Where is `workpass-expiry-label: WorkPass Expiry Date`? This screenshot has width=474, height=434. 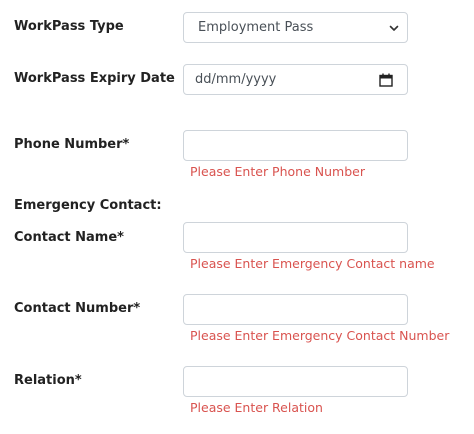 workpass-expiry-label: WorkPass Expiry Date is located at coordinates (94, 78).